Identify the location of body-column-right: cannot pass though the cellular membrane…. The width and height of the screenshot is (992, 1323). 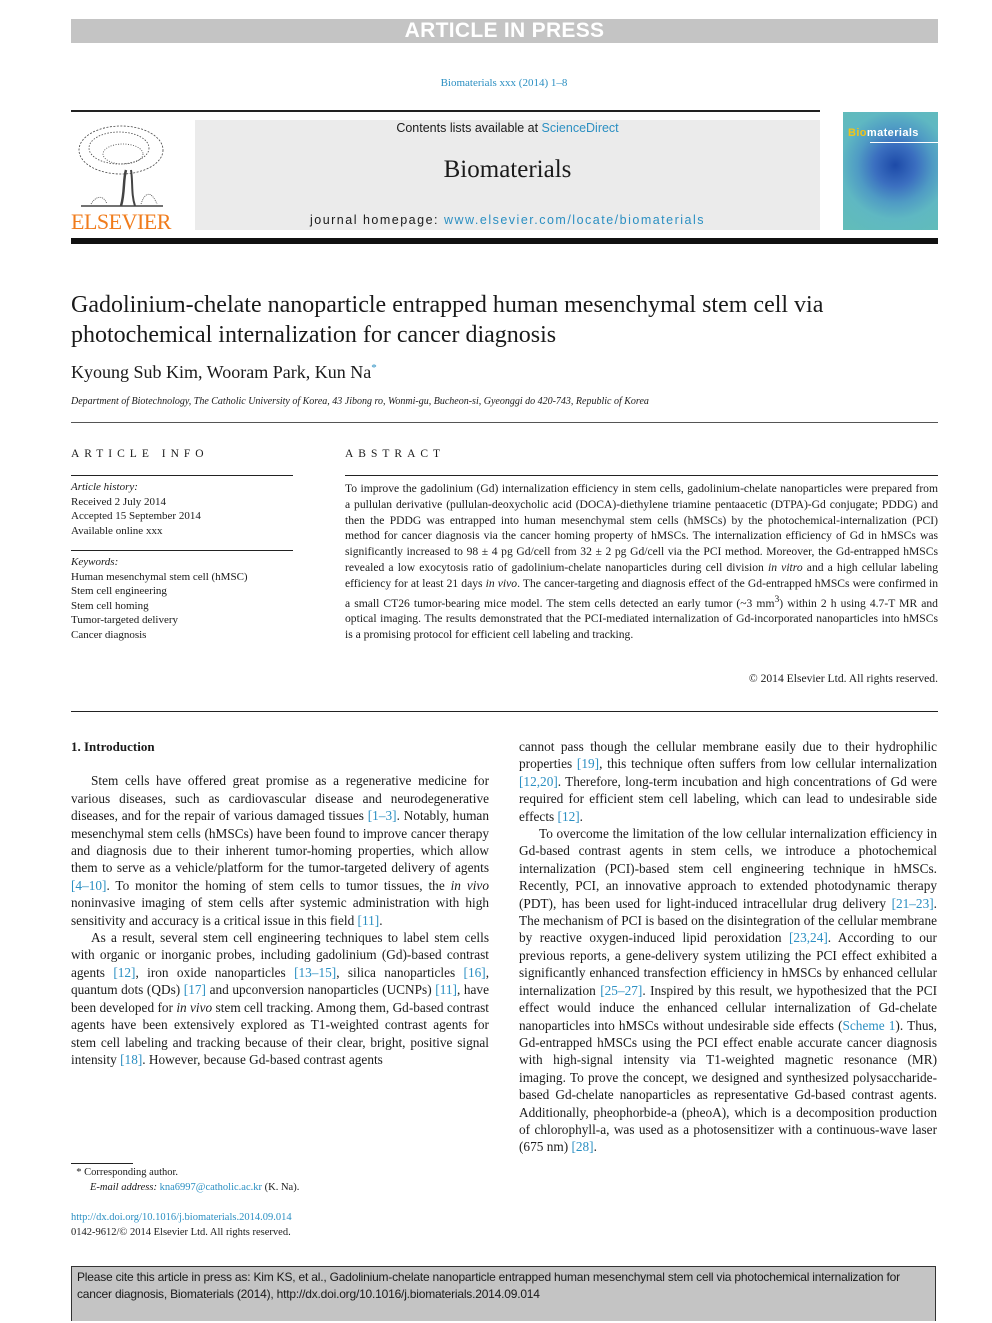
(728, 947).